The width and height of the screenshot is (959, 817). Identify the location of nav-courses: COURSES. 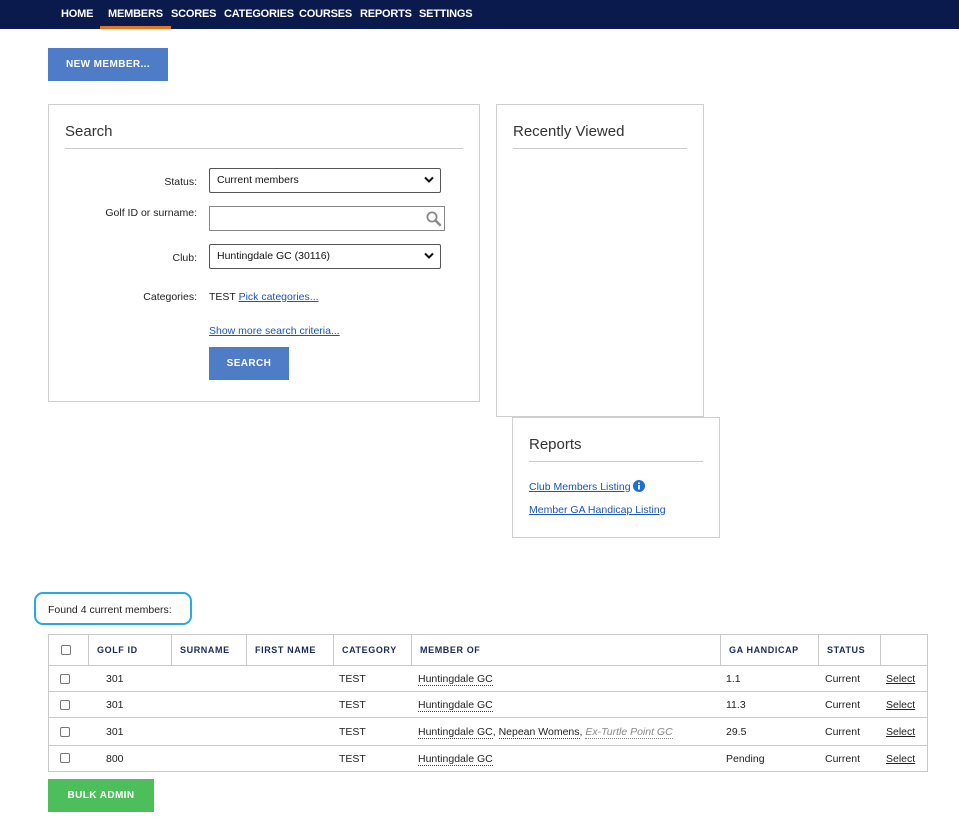
(325, 14).